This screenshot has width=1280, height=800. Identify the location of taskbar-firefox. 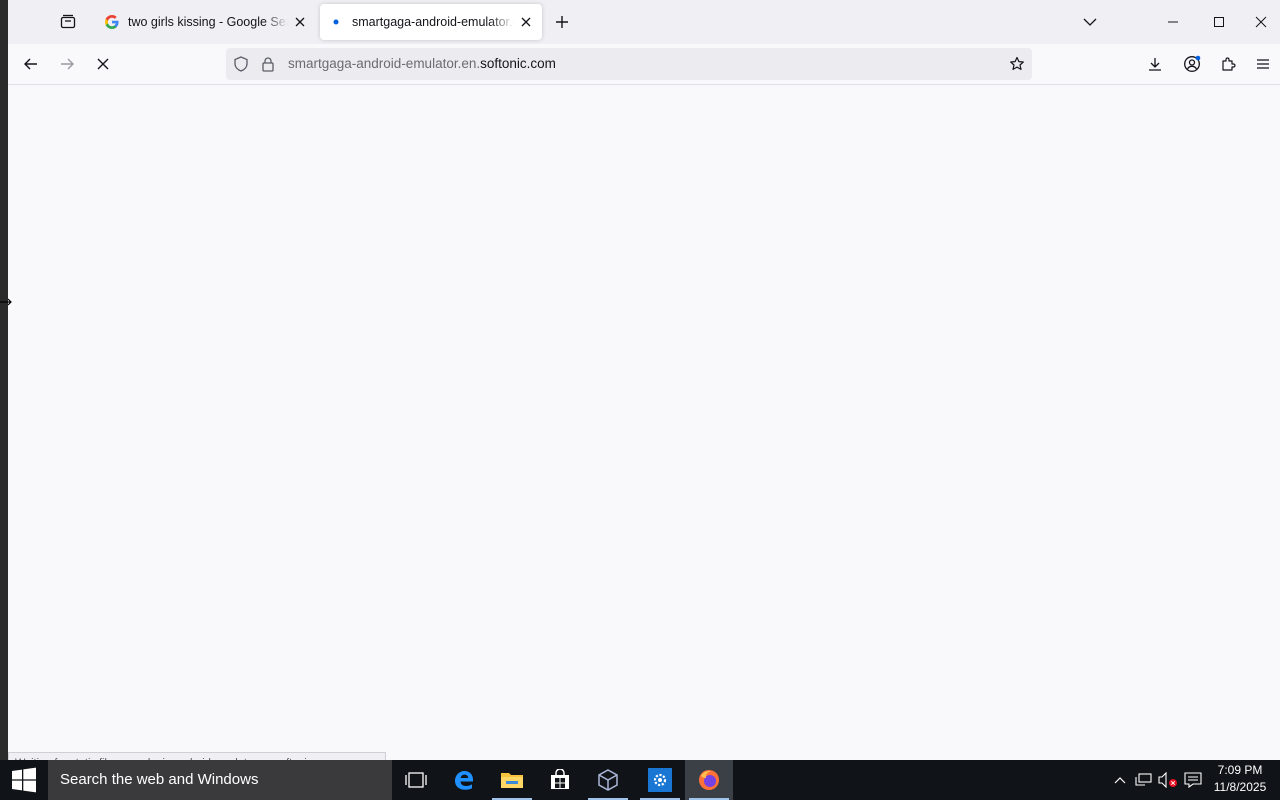
(709, 780).